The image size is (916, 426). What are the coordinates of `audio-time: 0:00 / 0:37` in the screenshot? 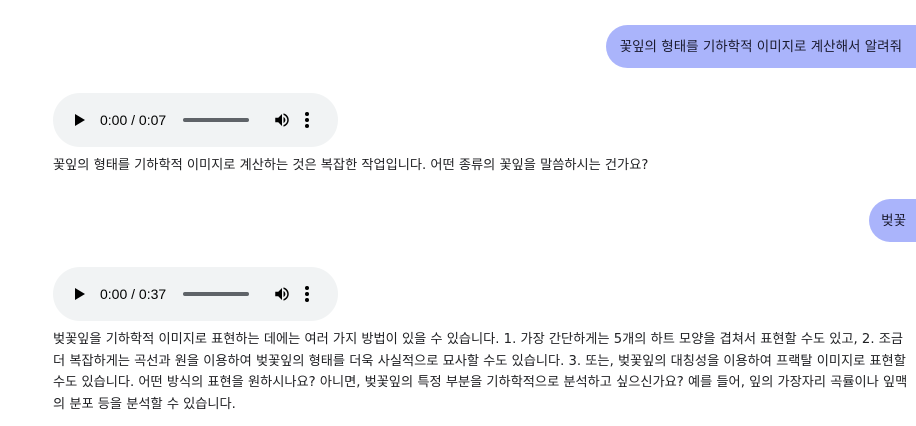 It's located at (133, 294).